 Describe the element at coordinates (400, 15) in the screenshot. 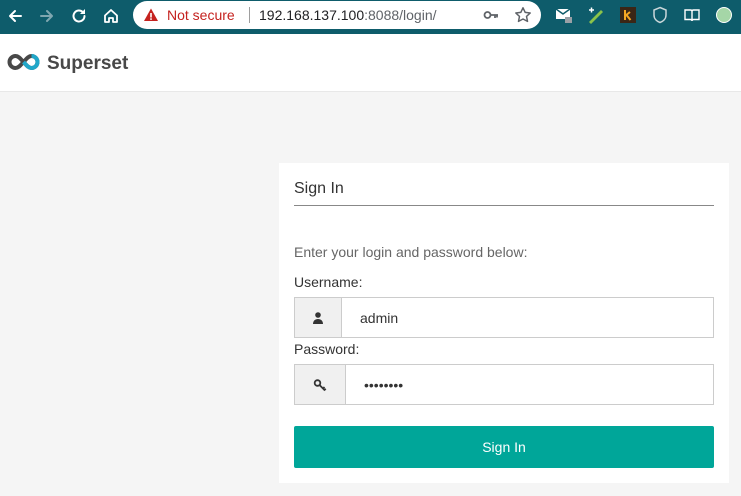

I see `url-path: :8088/login/` at that location.